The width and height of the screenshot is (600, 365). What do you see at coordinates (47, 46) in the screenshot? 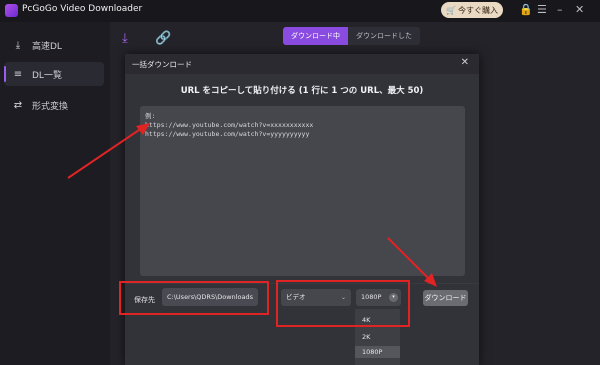
I see `sidebar-item-label: 高速DL` at bounding box center [47, 46].